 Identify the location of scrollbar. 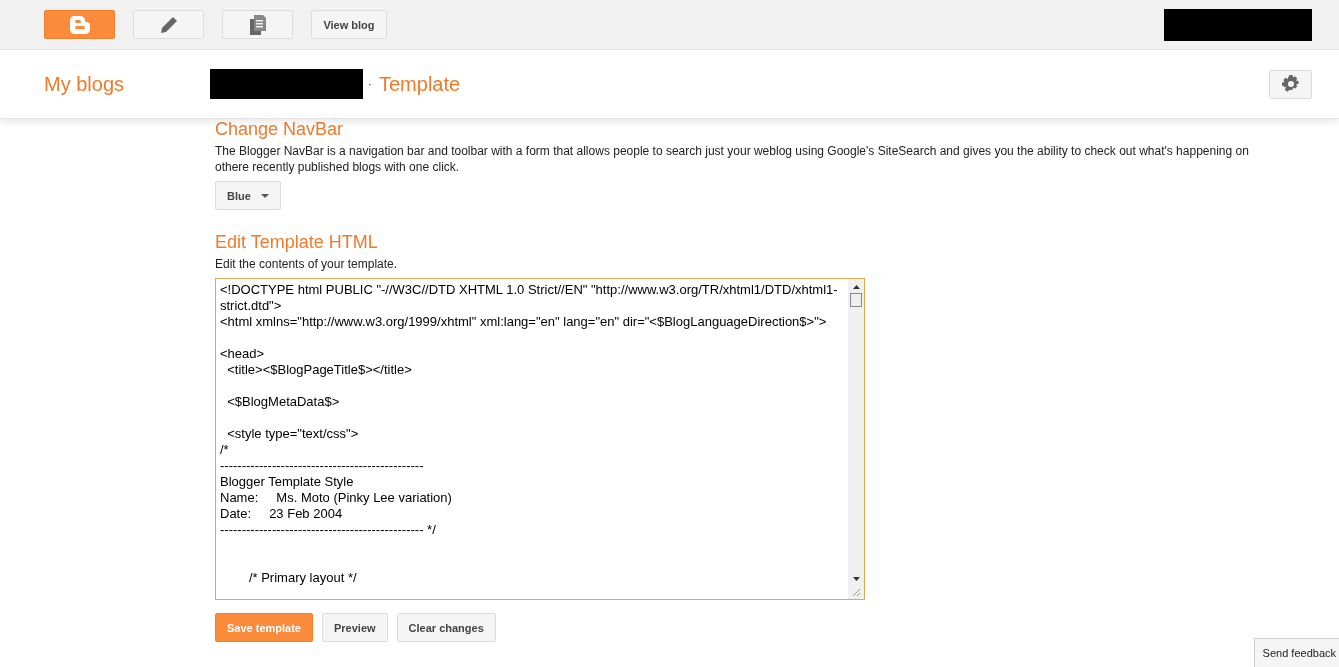
(856, 439).